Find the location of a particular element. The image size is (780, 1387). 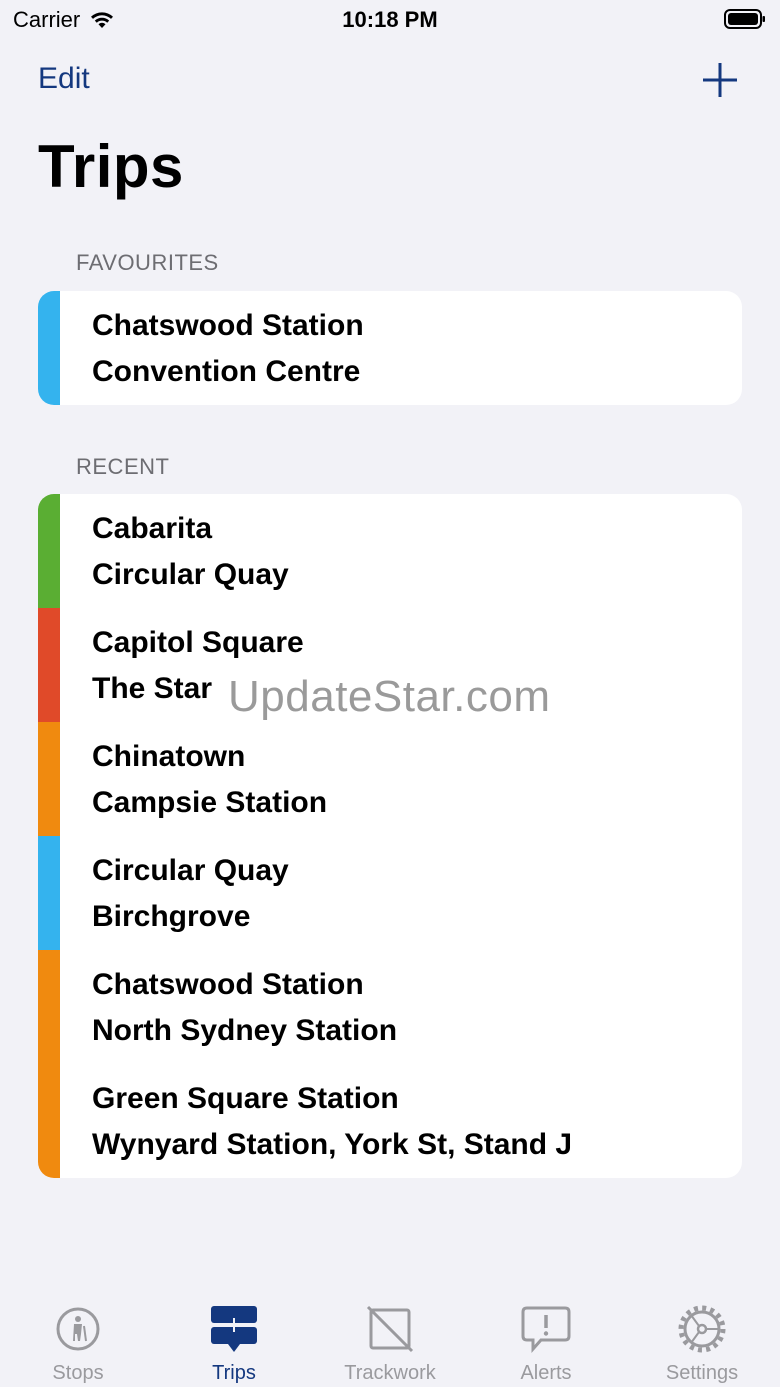

trip-destination: Birchgrove is located at coordinates (171, 916).